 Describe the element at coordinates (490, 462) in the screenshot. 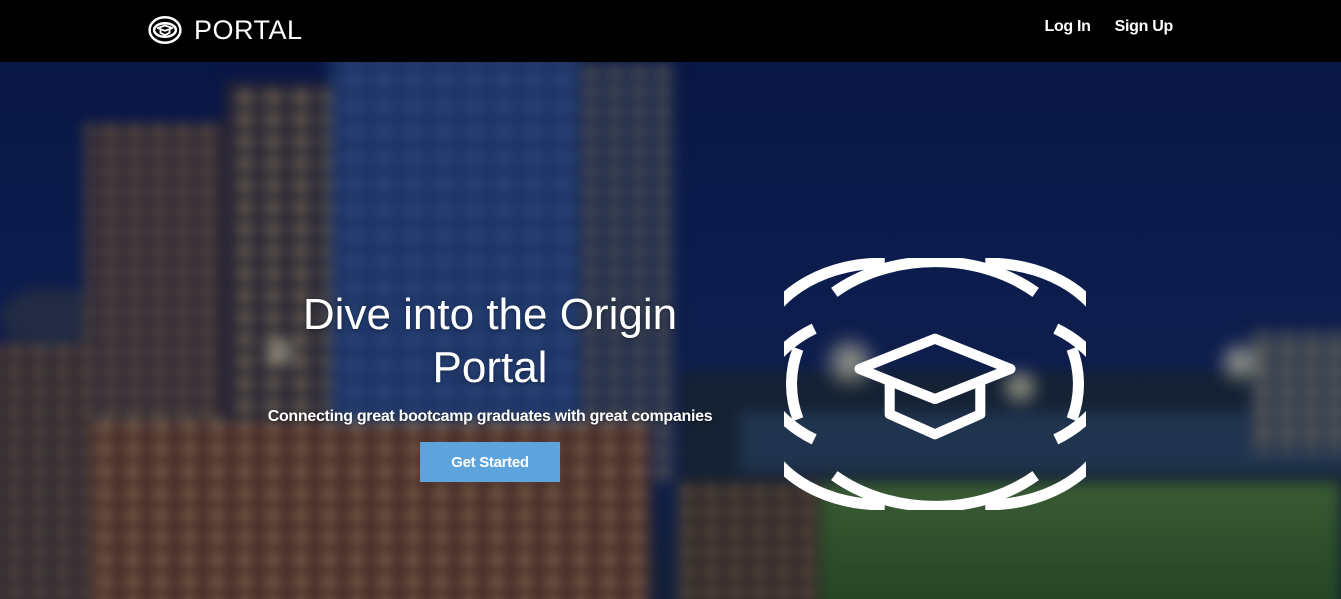

I see `get-started-button: Get Started` at that location.